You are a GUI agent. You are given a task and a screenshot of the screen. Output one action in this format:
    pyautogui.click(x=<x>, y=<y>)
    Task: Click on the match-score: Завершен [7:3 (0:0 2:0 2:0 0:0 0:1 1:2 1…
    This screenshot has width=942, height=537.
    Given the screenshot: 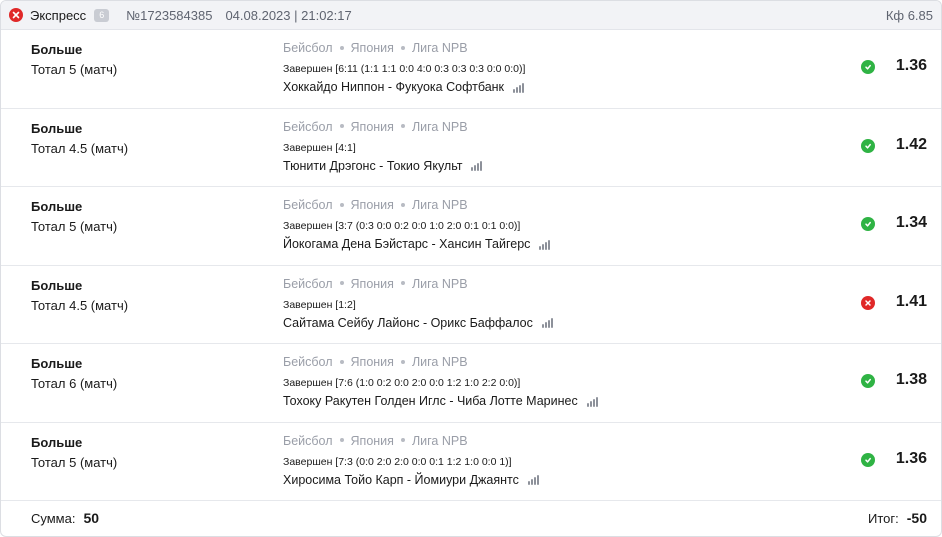 What is the action you would take?
    pyautogui.click(x=397, y=461)
    